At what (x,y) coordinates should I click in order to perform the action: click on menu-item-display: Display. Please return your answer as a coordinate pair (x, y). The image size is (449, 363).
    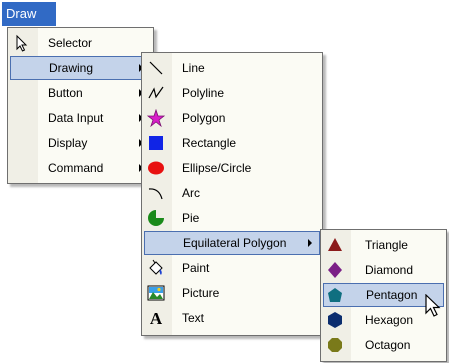
    Looking at the image, I should click on (80, 143).